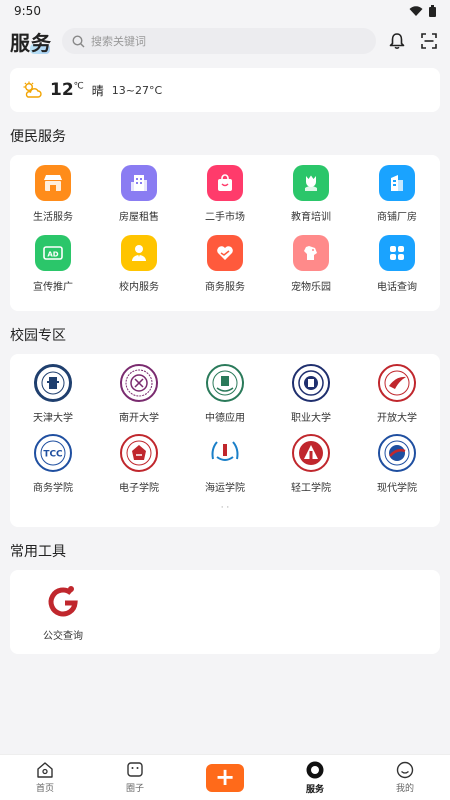 Image resolution: width=450 pixels, height=800 pixels. I want to click on service-label: 商务服务, so click(225, 287).